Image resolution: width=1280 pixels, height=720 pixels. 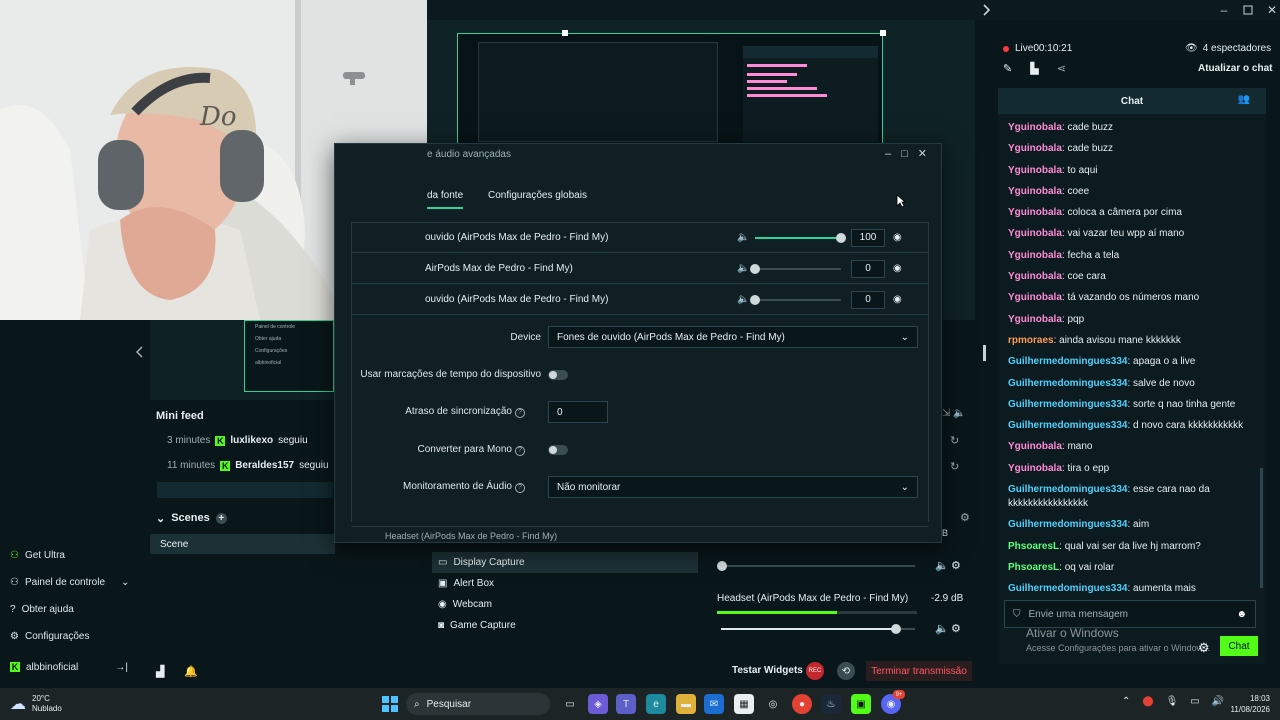 What do you see at coordinates (1126, 701) in the screenshot?
I see `chevron-up-icon: ⌃` at bounding box center [1126, 701].